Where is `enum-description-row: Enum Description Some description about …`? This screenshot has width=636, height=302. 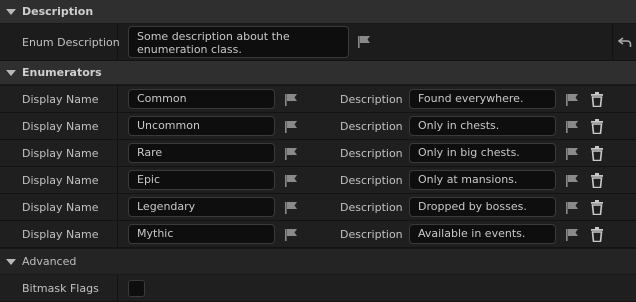
enum-description-row: Enum Description Some description about … is located at coordinates (318, 42).